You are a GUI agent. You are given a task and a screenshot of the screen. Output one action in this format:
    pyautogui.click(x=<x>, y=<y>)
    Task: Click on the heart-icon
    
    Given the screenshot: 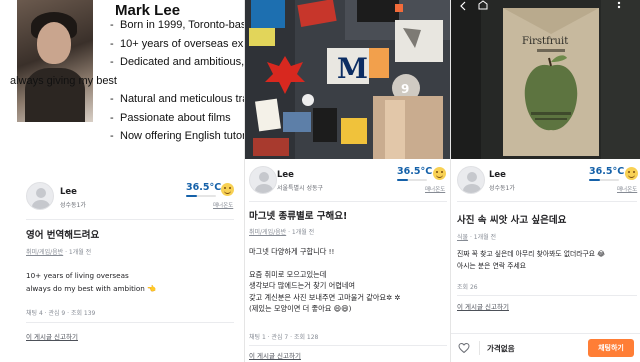 What is the action you would take?
    pyautogui.click(x=464, y=348)
    